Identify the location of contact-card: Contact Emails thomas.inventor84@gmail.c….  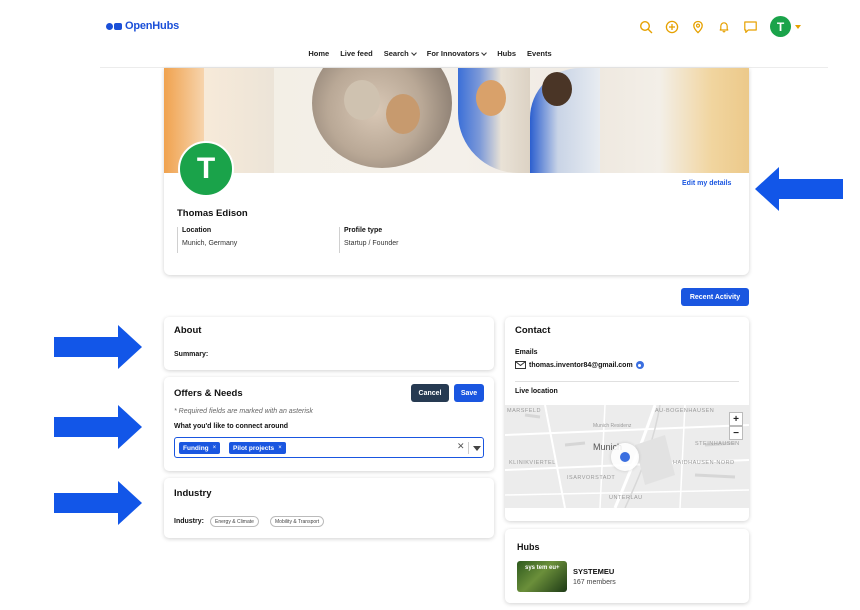
(627, 419).